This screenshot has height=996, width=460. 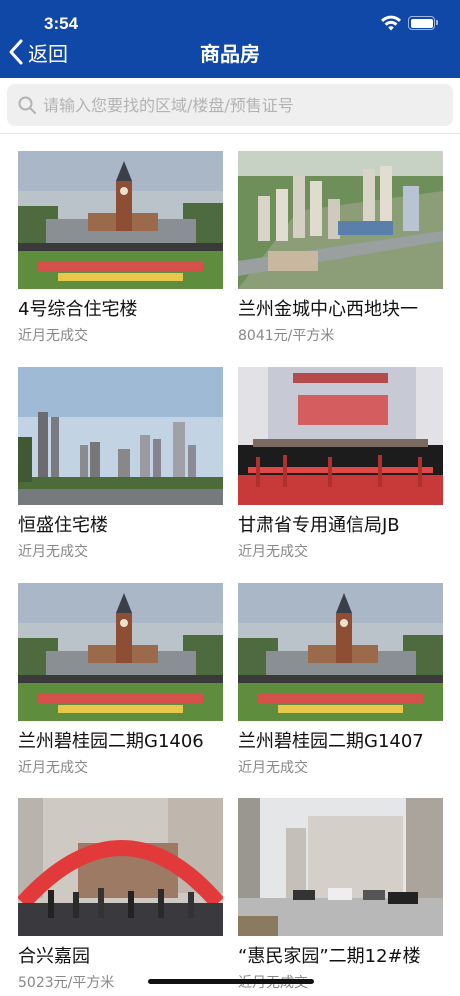 I want to click on listing-card: 甘肃省专用通信局JB 近月无成交, so click(x=340, y=467).